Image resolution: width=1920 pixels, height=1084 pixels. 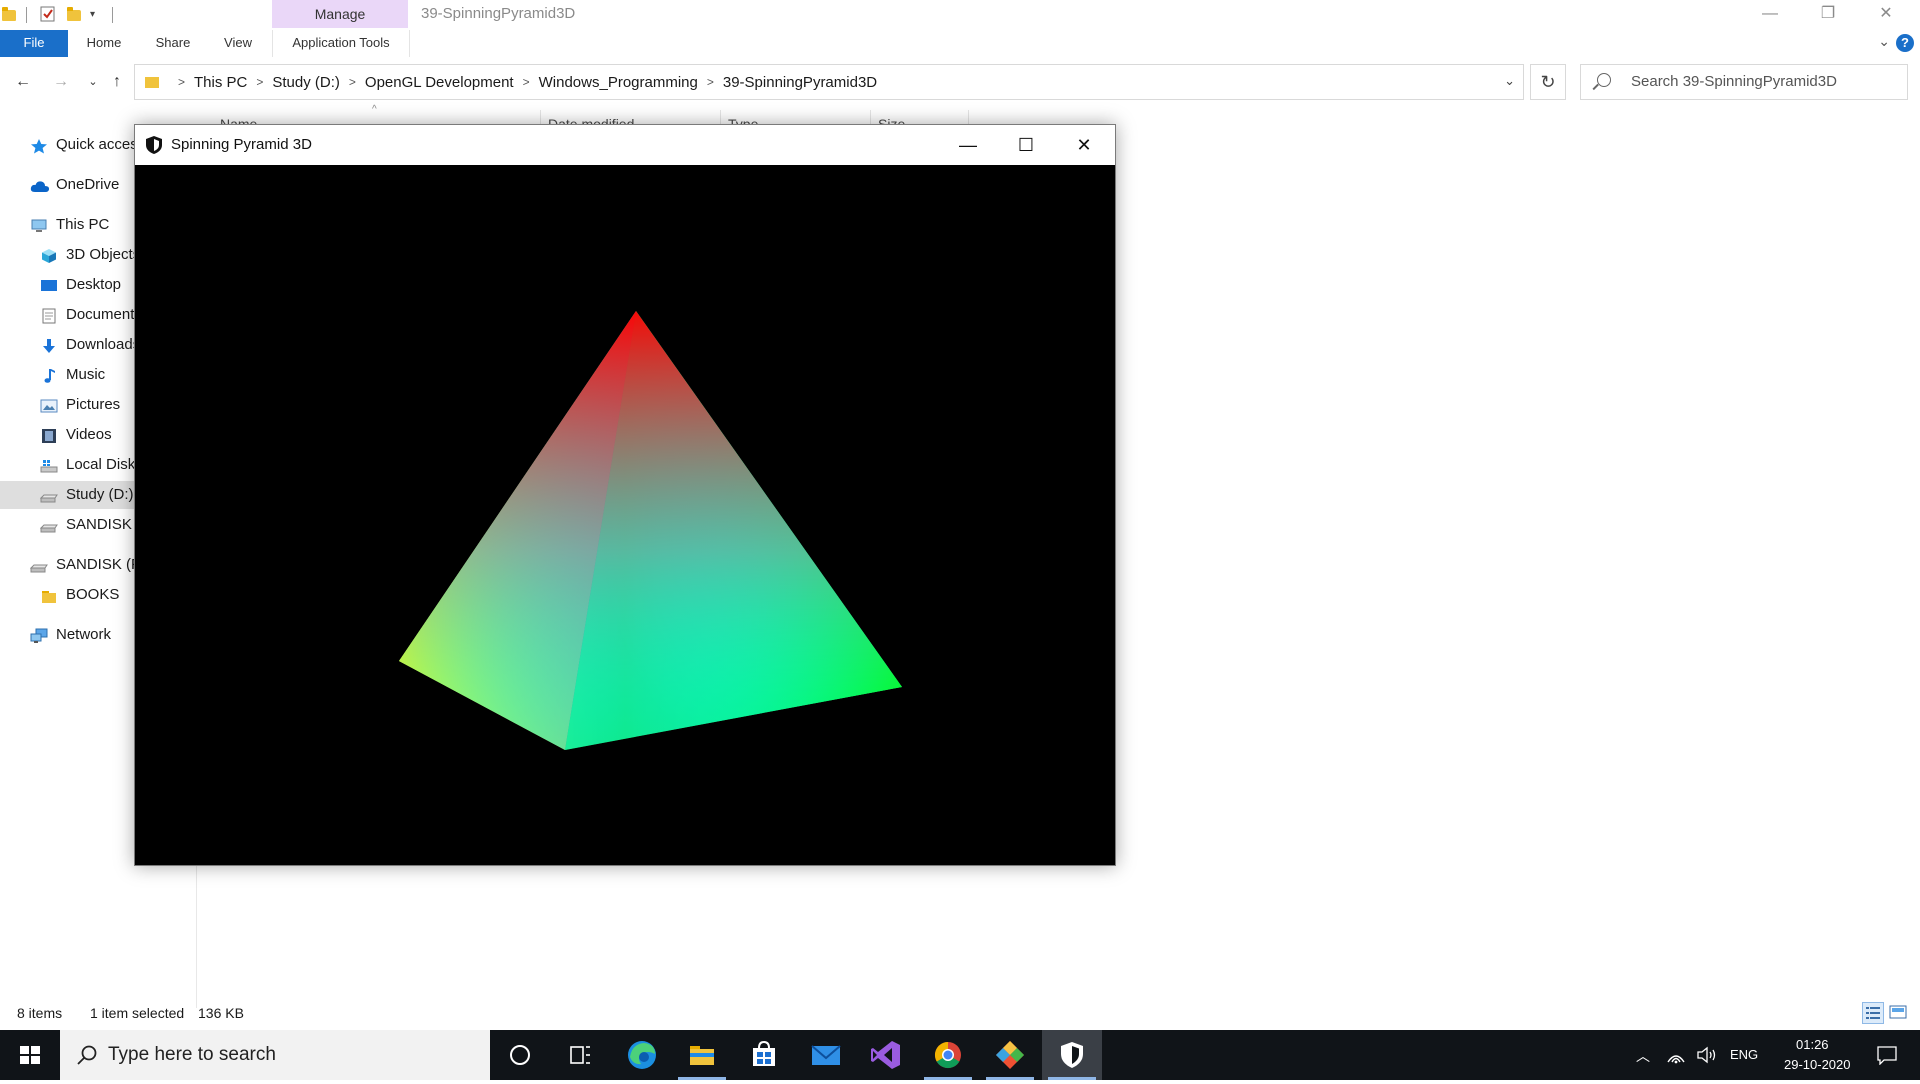 What do you see at coordinates (1676, 1055) in the screenshot?
I see `wifi-icon` at bounding box center [1676, 1055].